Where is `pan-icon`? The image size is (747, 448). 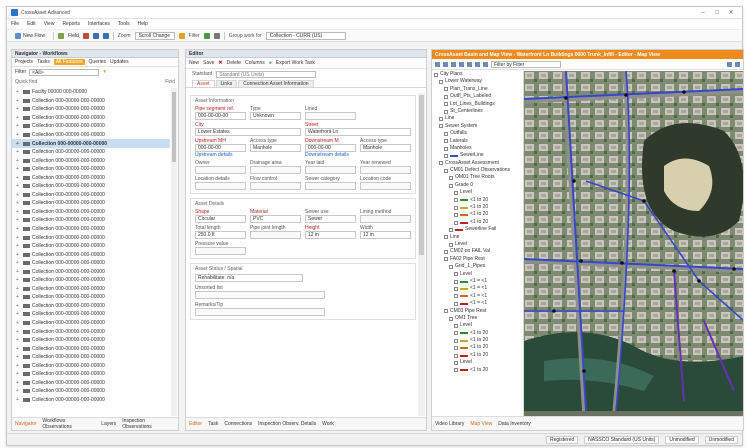 pan-icon is located at coordinates (437, 64).